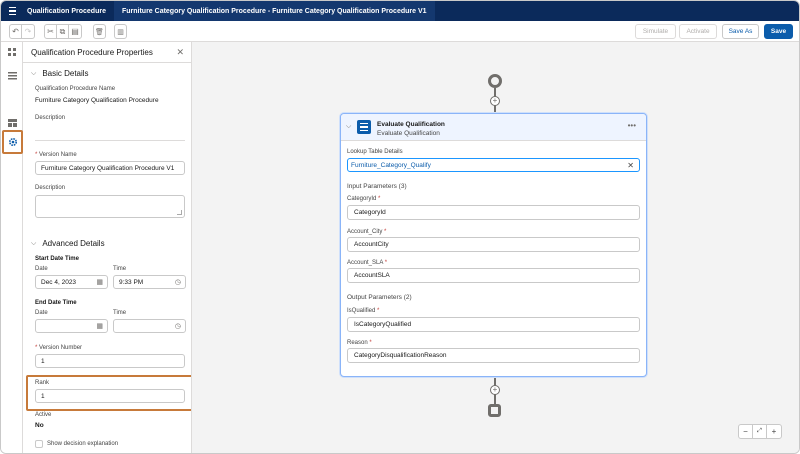  What do you see at coordinates (698, 31) in the screenshot?
I see `activate-button: Activate` at bounding box center [698, 31].